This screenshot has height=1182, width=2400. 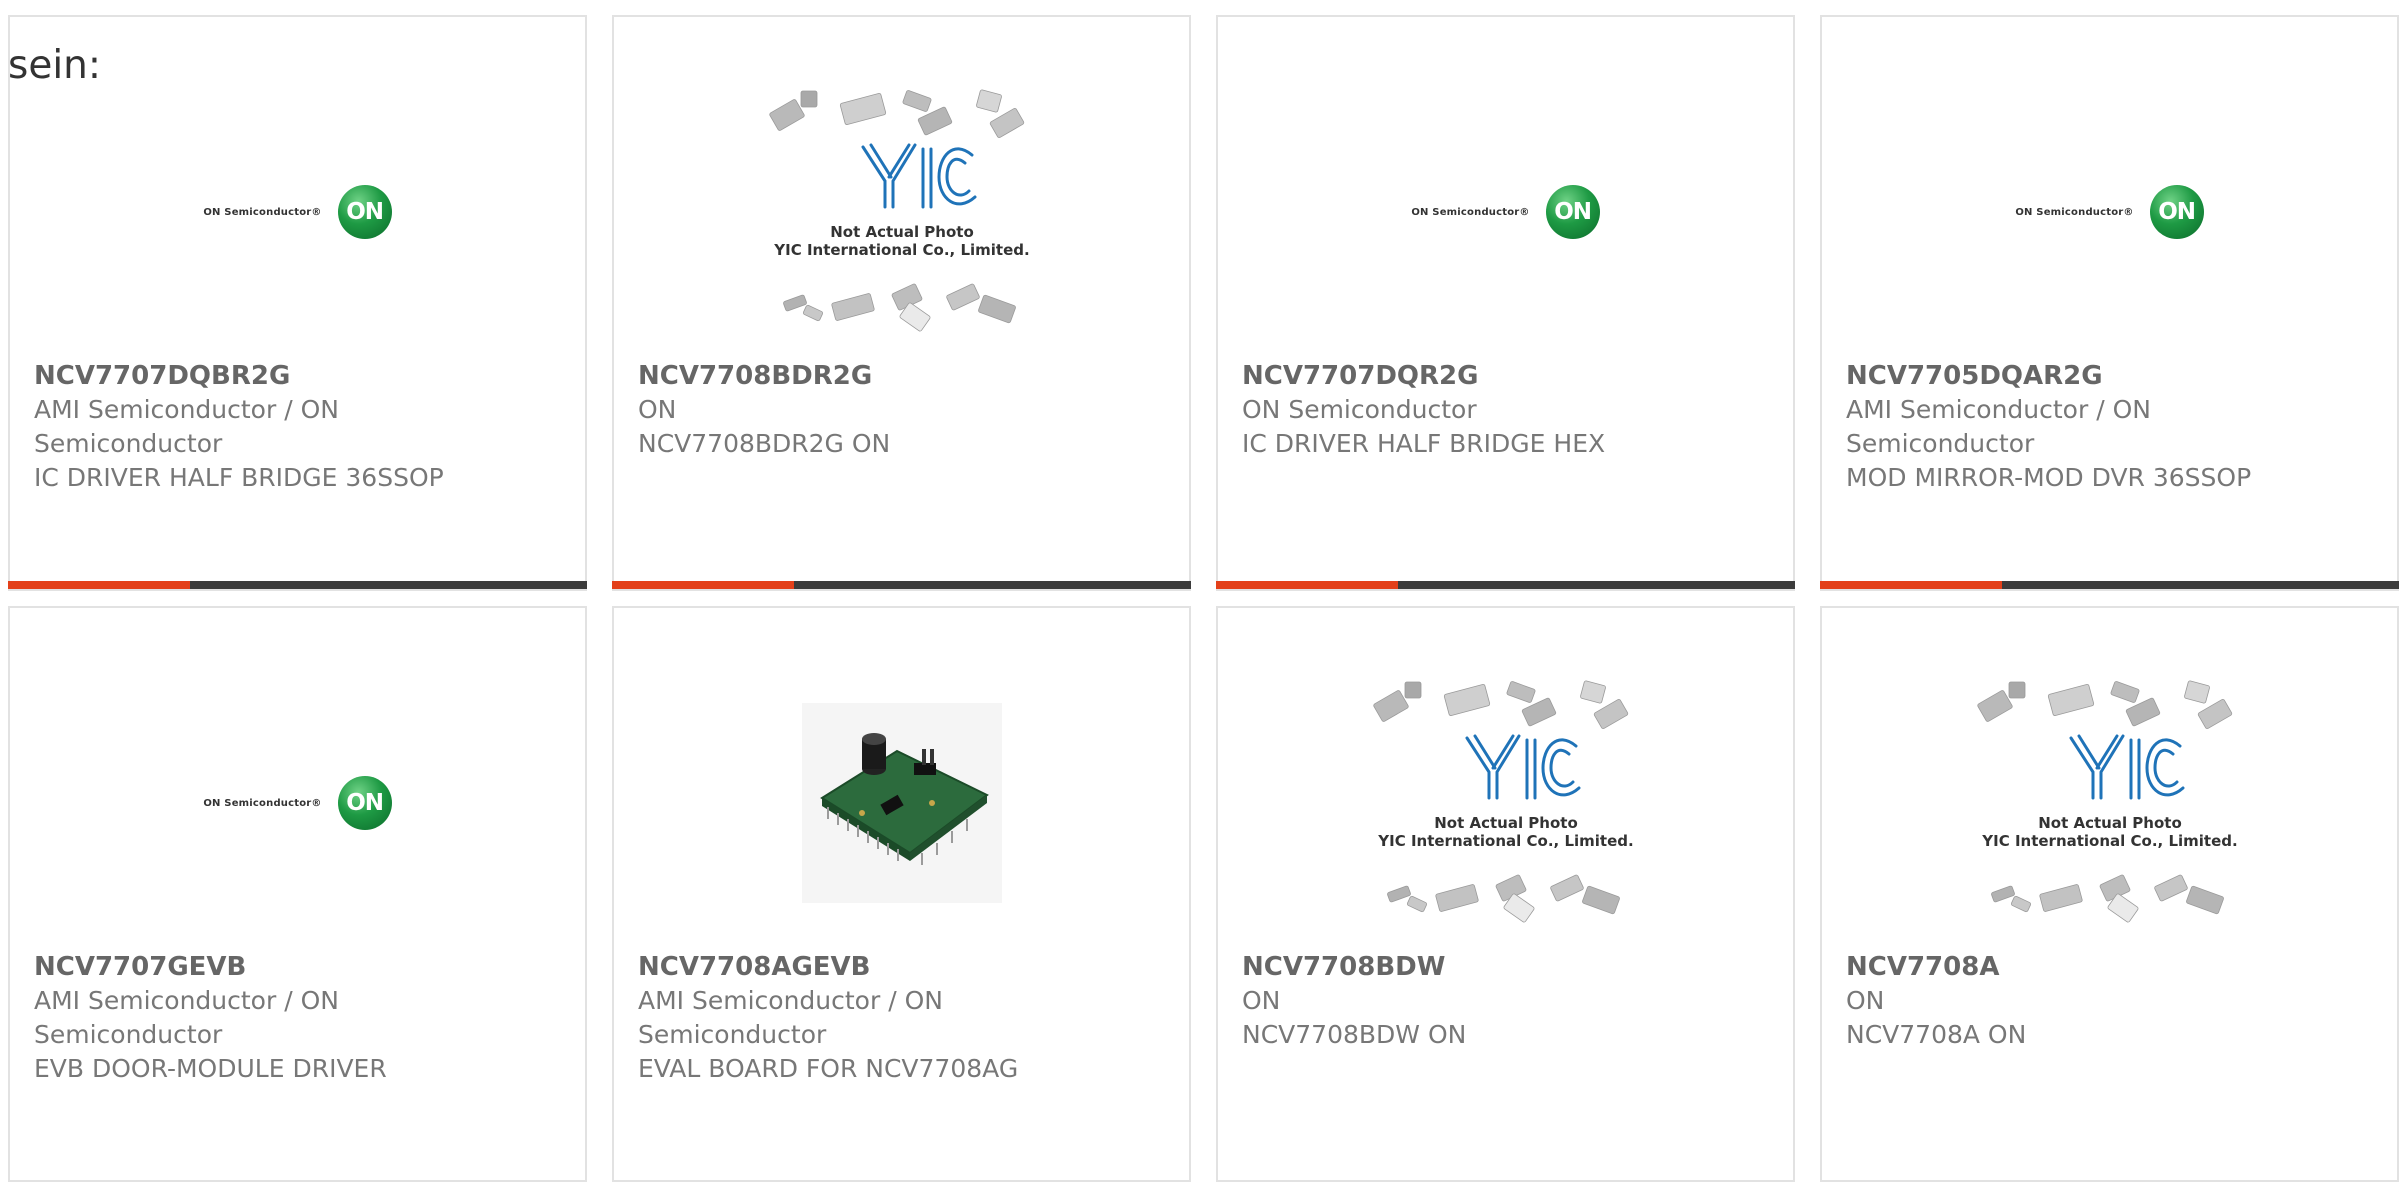 I want to click on part-number: NCV7707DQBR2G, so click(x=299, y=376).